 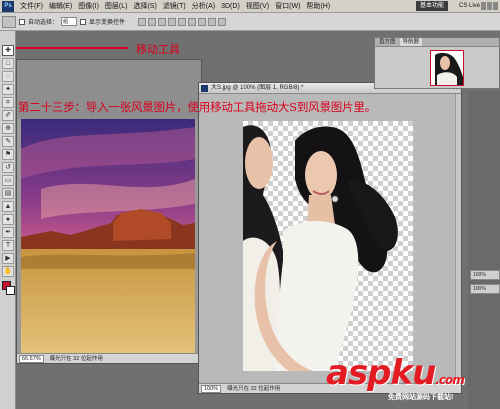 What do you see at coordinates (458, 238) in the screenshot?
I see `portrait-vertical-scrollbar` at bounding box center [458, 238].